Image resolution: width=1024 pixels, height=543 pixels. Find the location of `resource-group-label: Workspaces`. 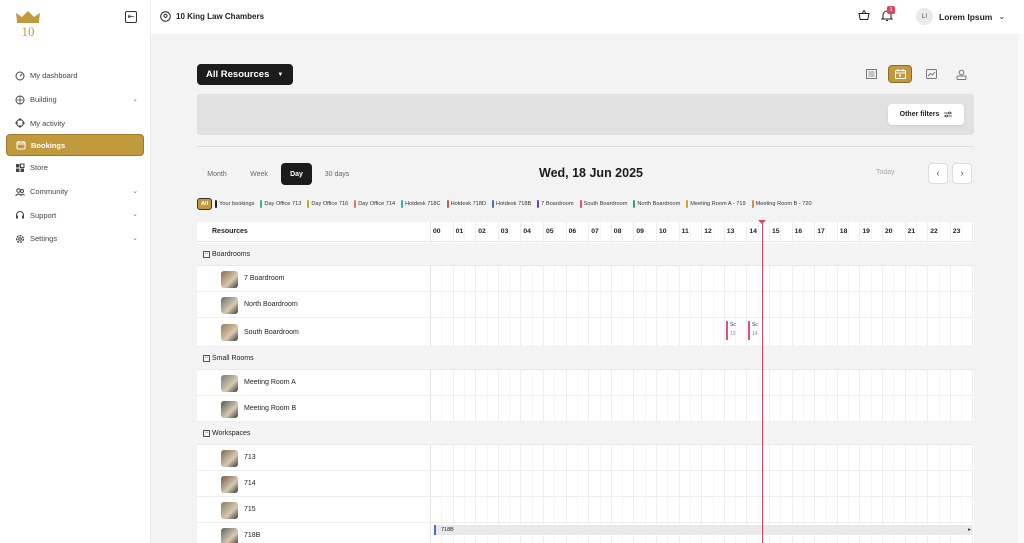

resource-group-label: Workspaces is located at coordinates (231, 433).